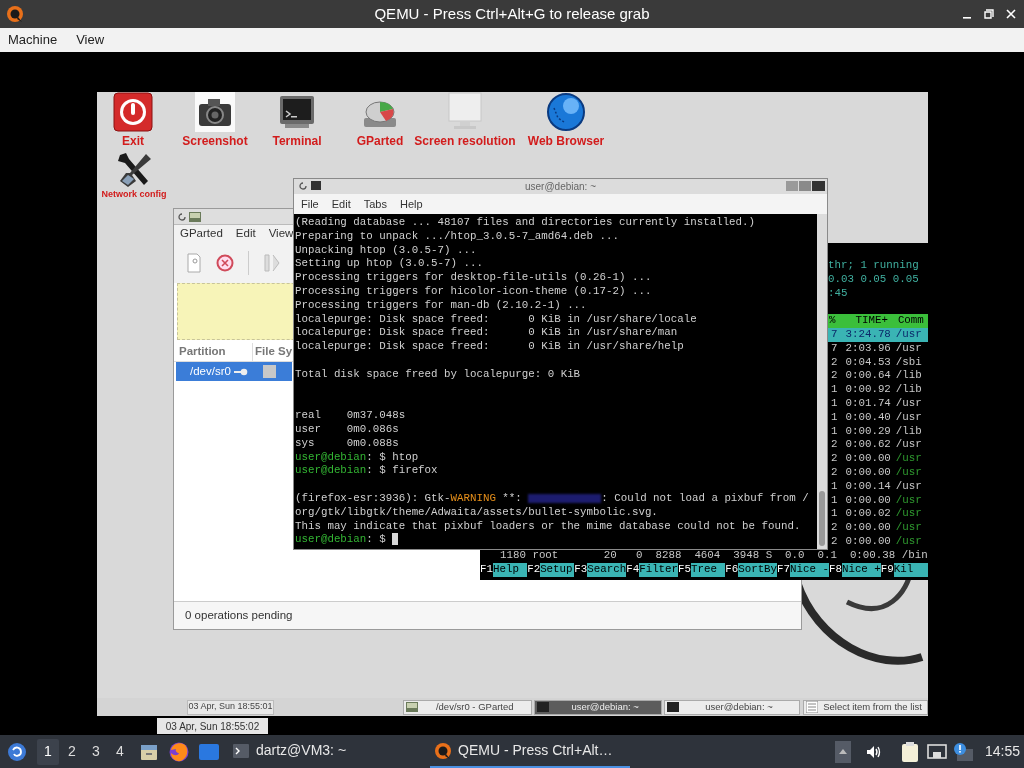 The image size is (1024, 768). I want to click on menu-item: Machine, so click(33, 40).